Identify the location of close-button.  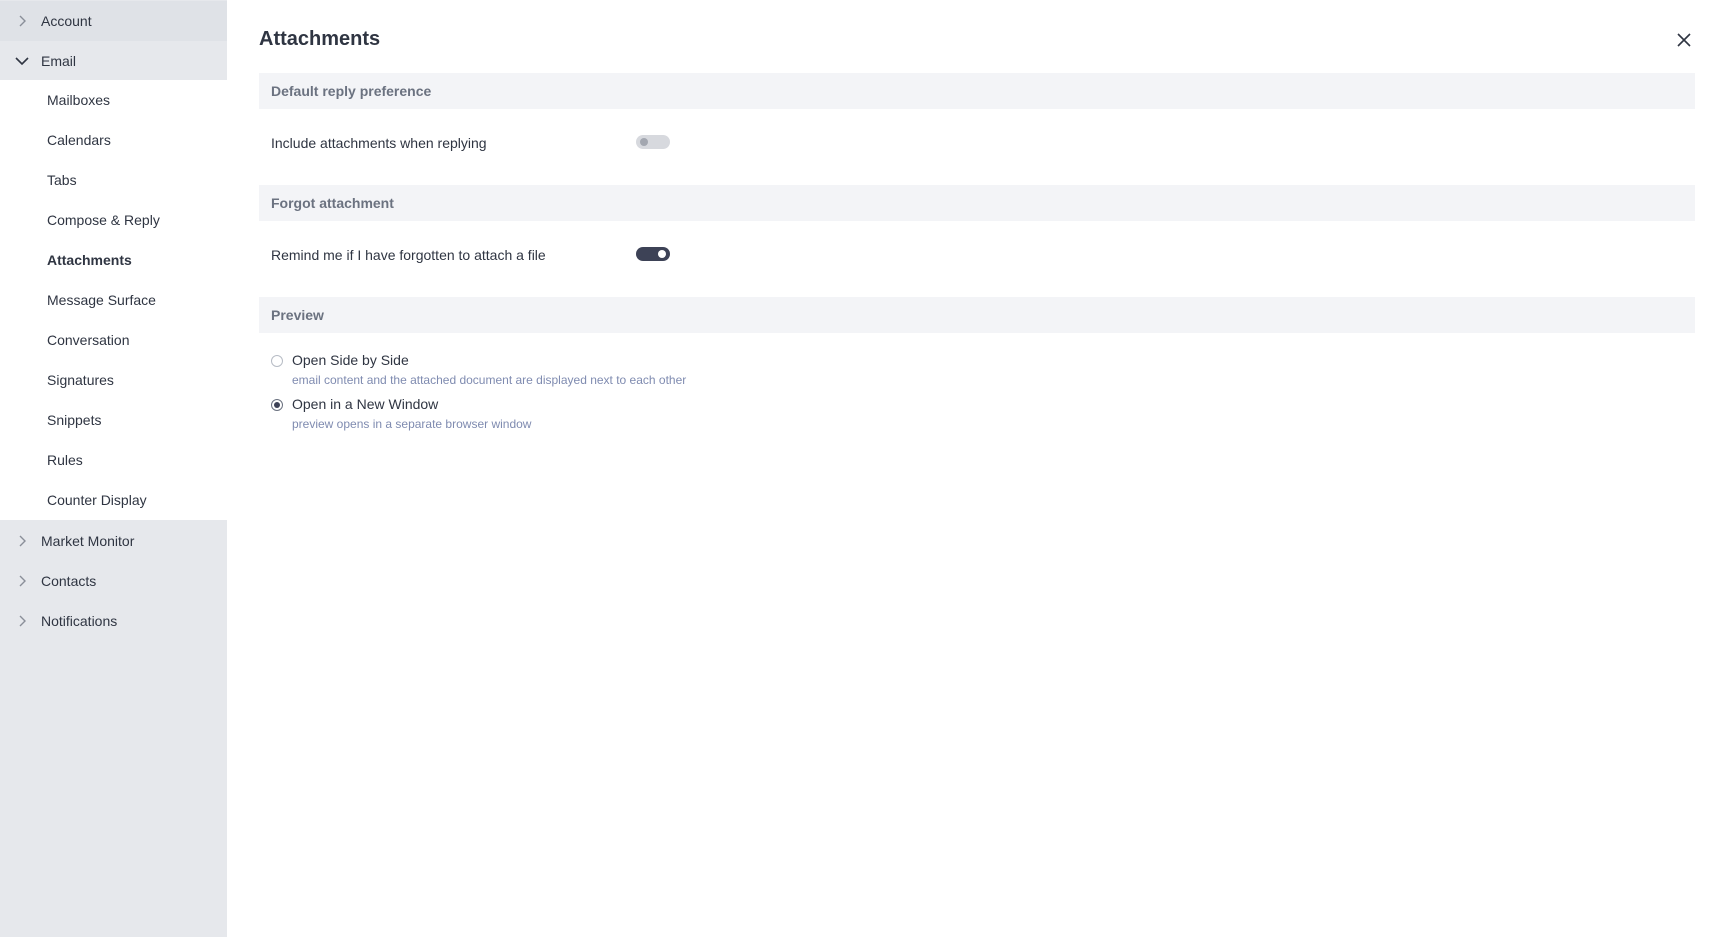
(1684, 40).